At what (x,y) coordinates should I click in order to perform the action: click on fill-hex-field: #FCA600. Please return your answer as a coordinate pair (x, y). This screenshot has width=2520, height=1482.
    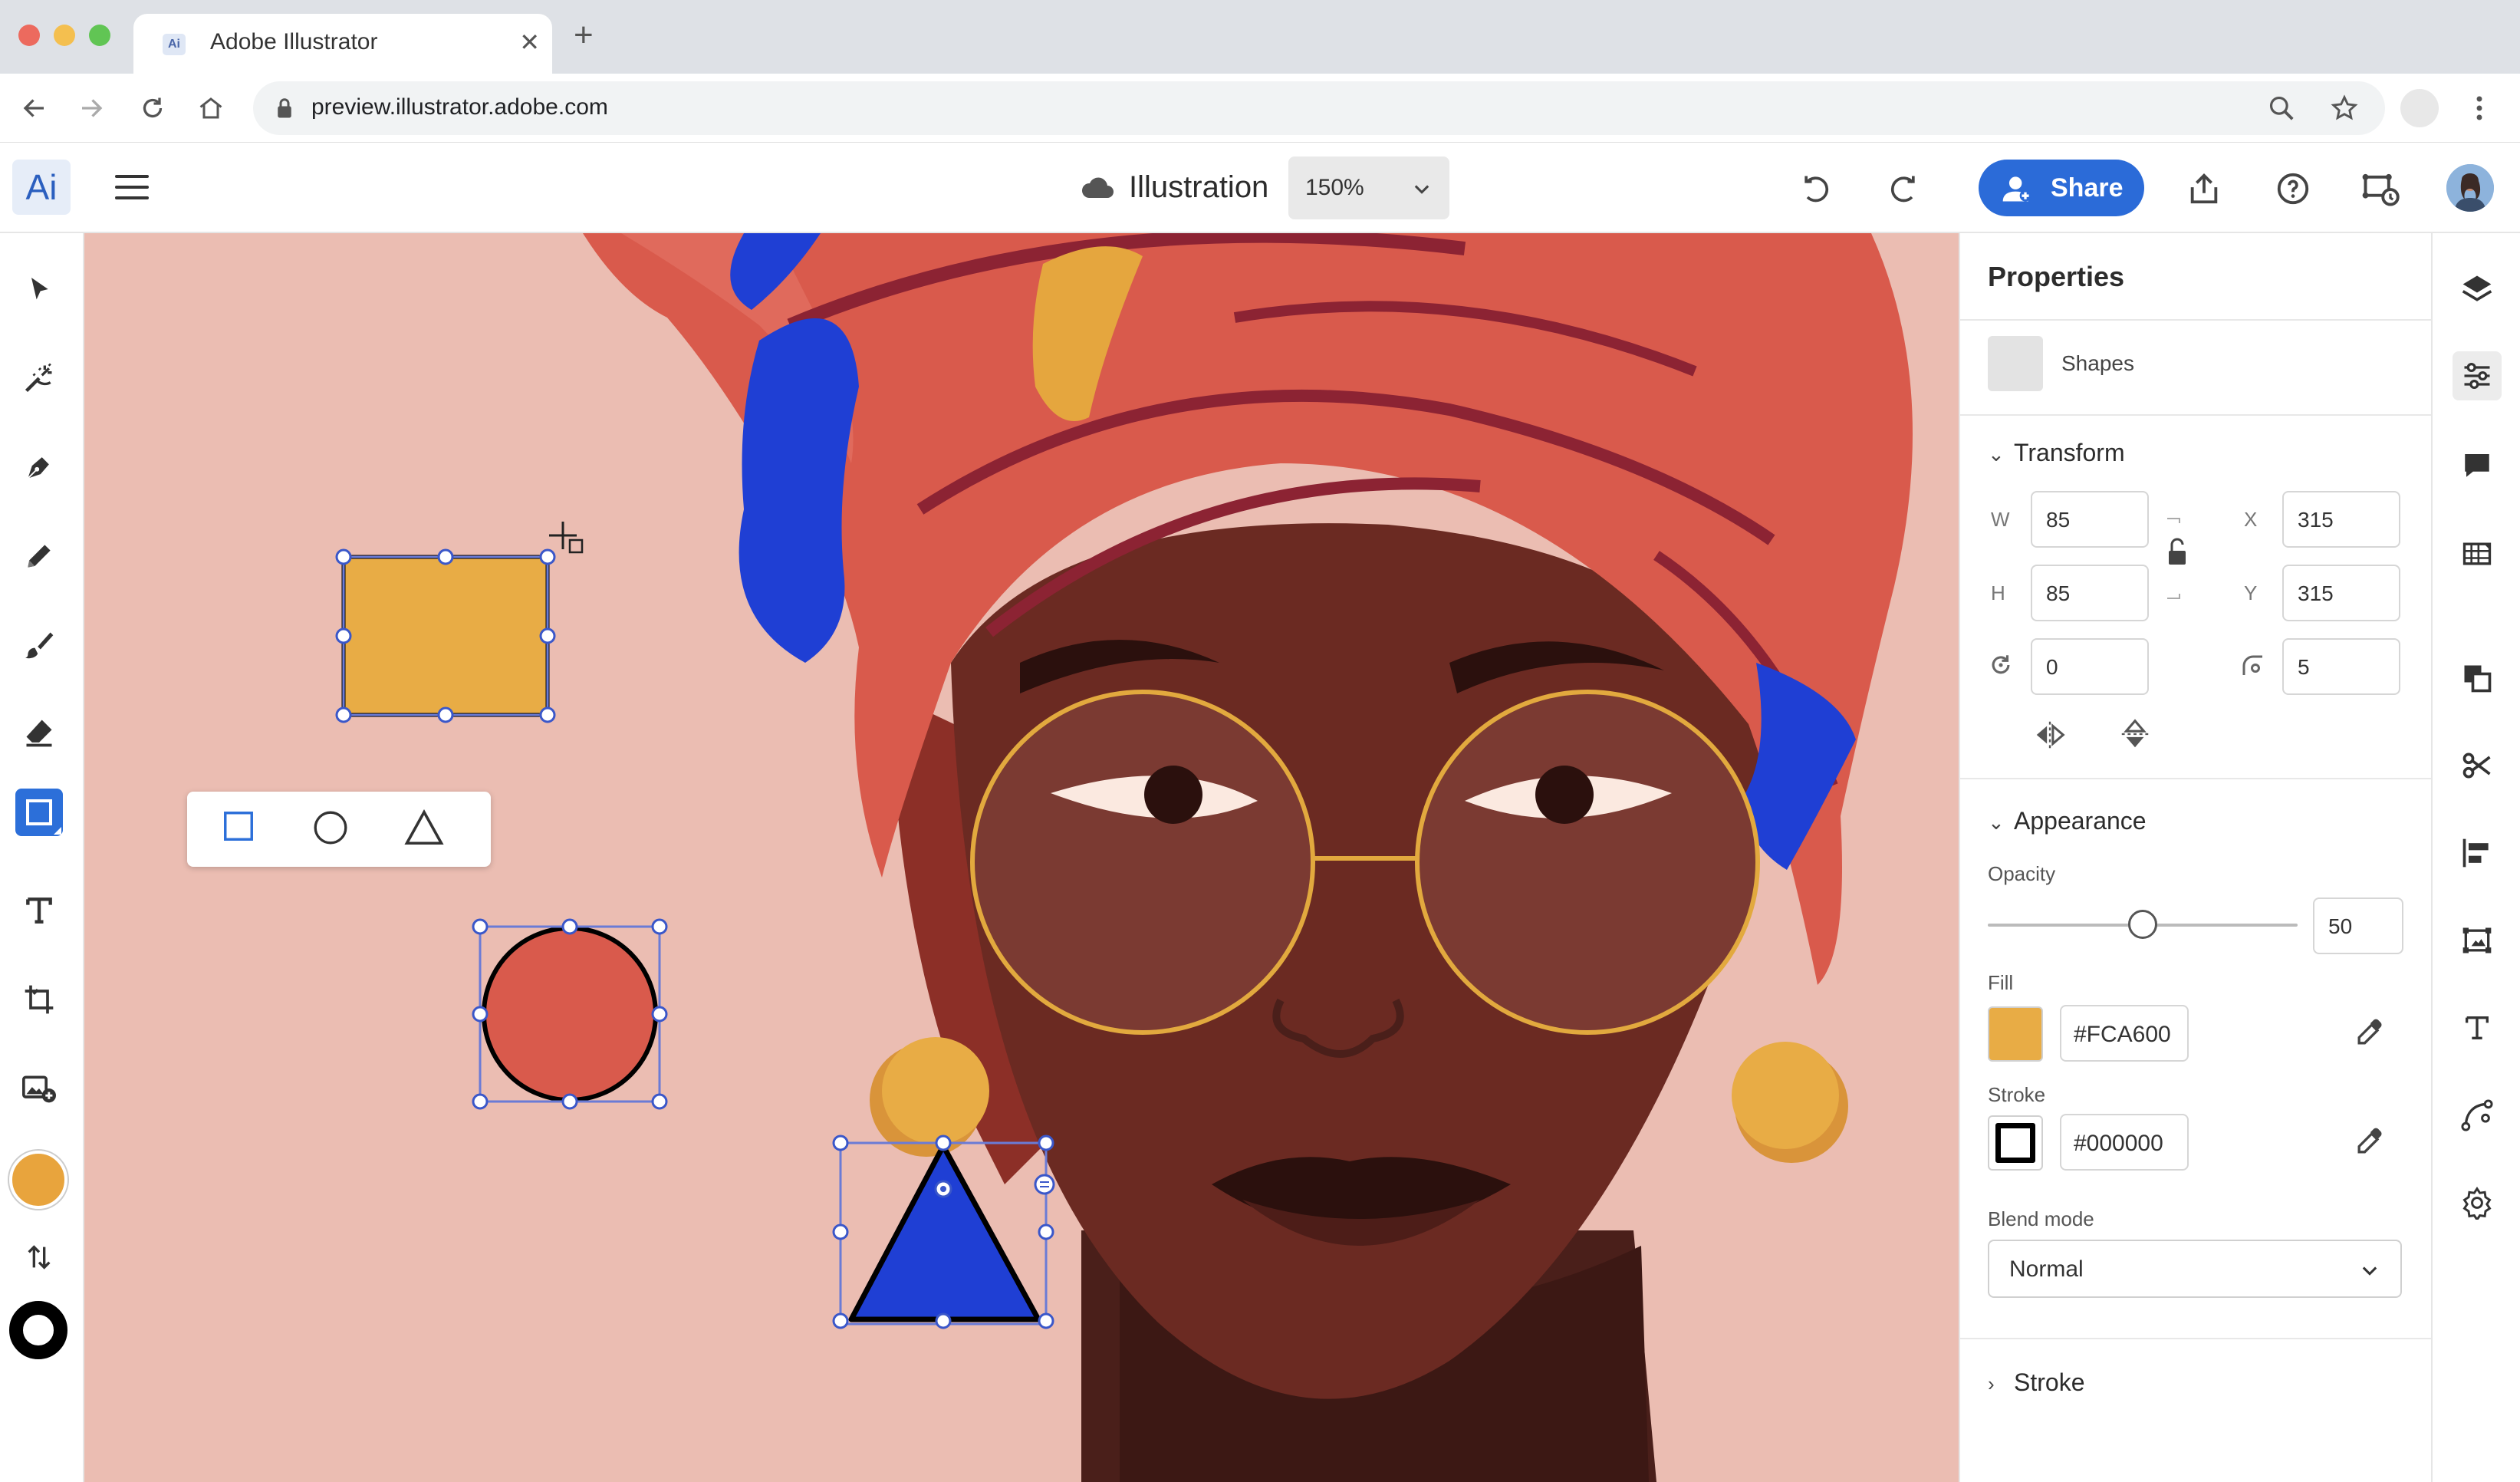
    Looking at the image, I should click on (2124, 1033).